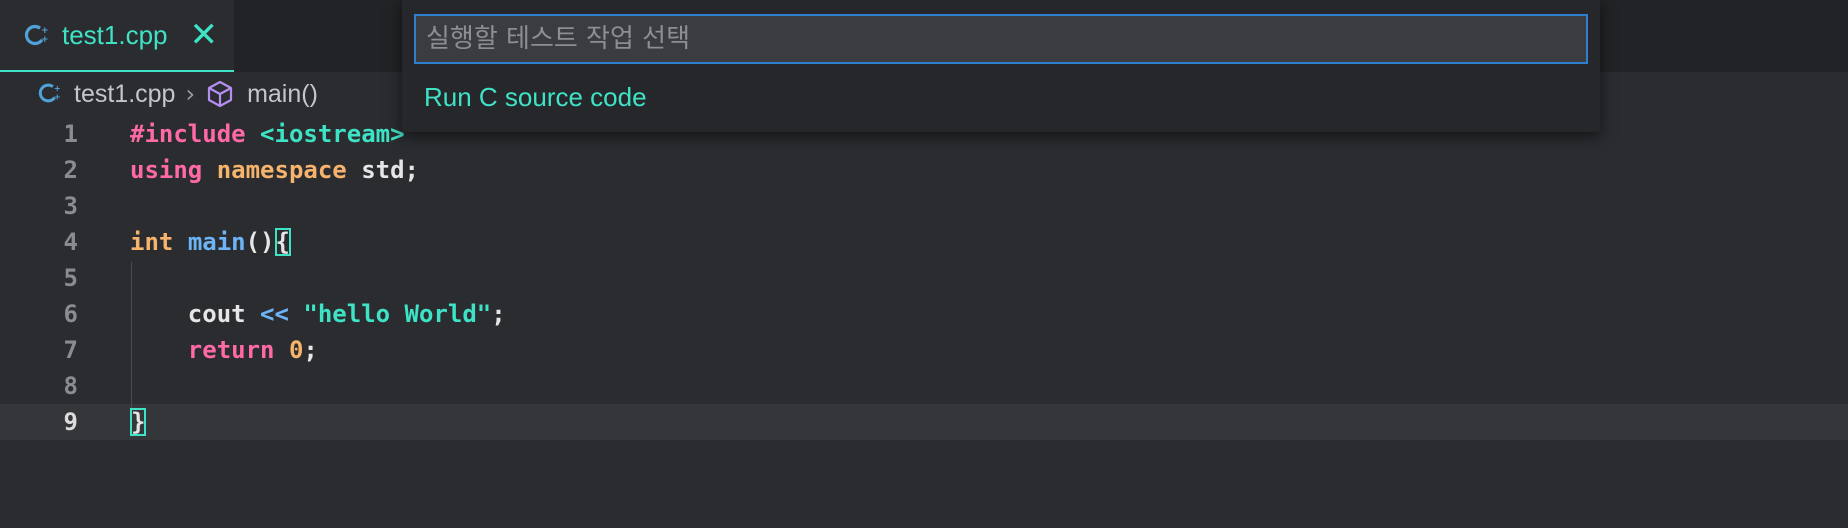 The width and height of the screenshot is (1848, 528). What do you see at coordinates (220, 94) in the screenshot?
I see `cube-icon` at bounding box center [220, 94].